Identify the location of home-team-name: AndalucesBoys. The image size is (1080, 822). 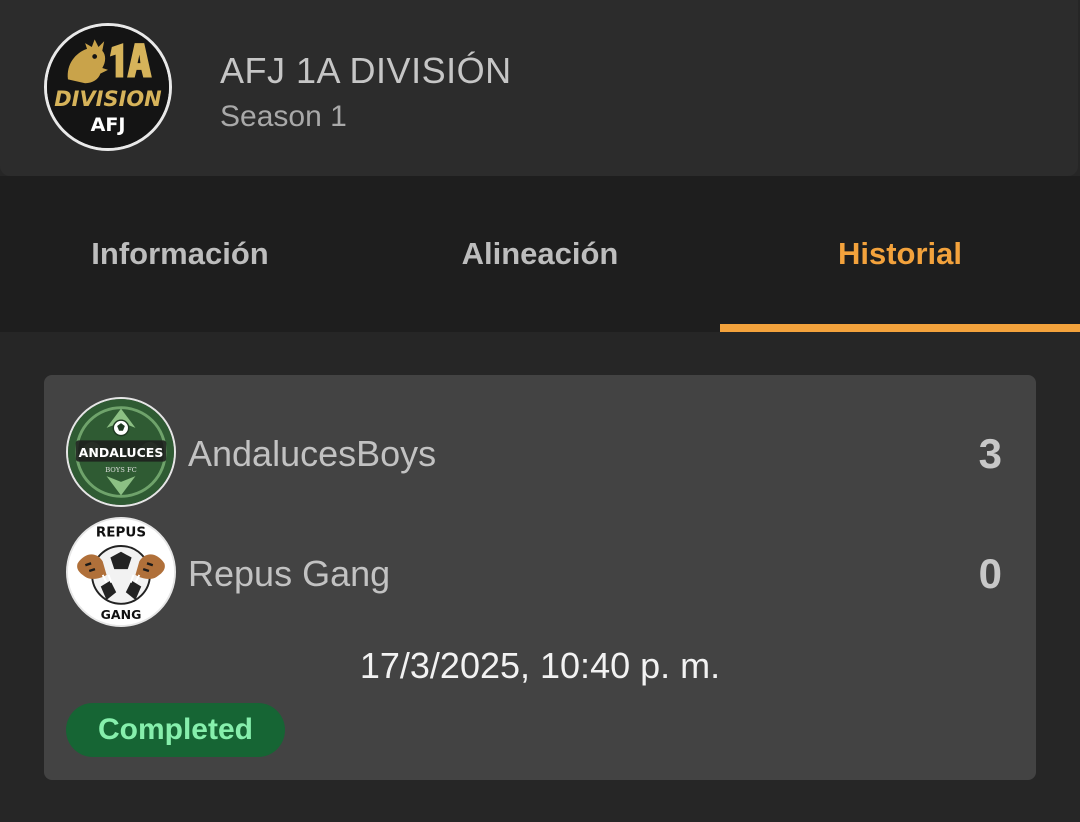
(312, 453).